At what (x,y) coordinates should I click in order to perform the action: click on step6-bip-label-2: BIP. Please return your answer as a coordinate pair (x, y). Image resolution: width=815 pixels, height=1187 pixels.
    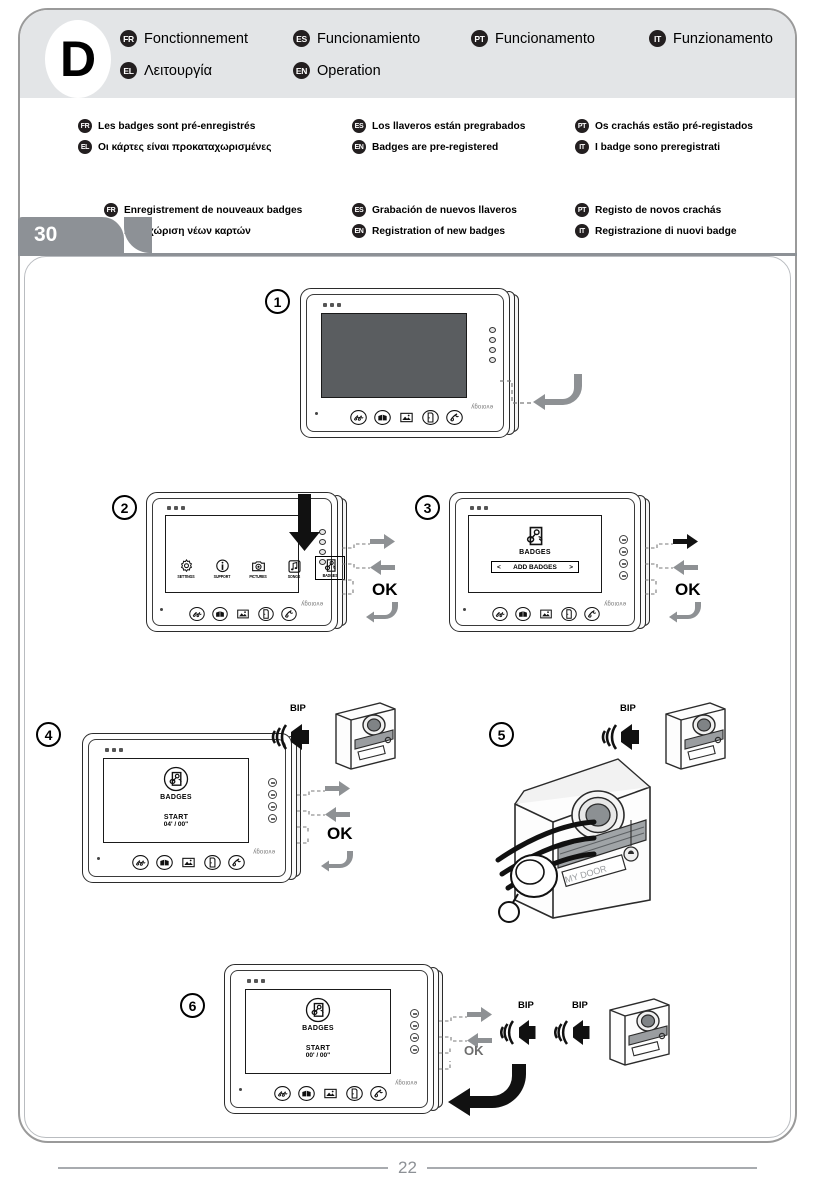
    Looking at the image, I should click on (580, 1005).